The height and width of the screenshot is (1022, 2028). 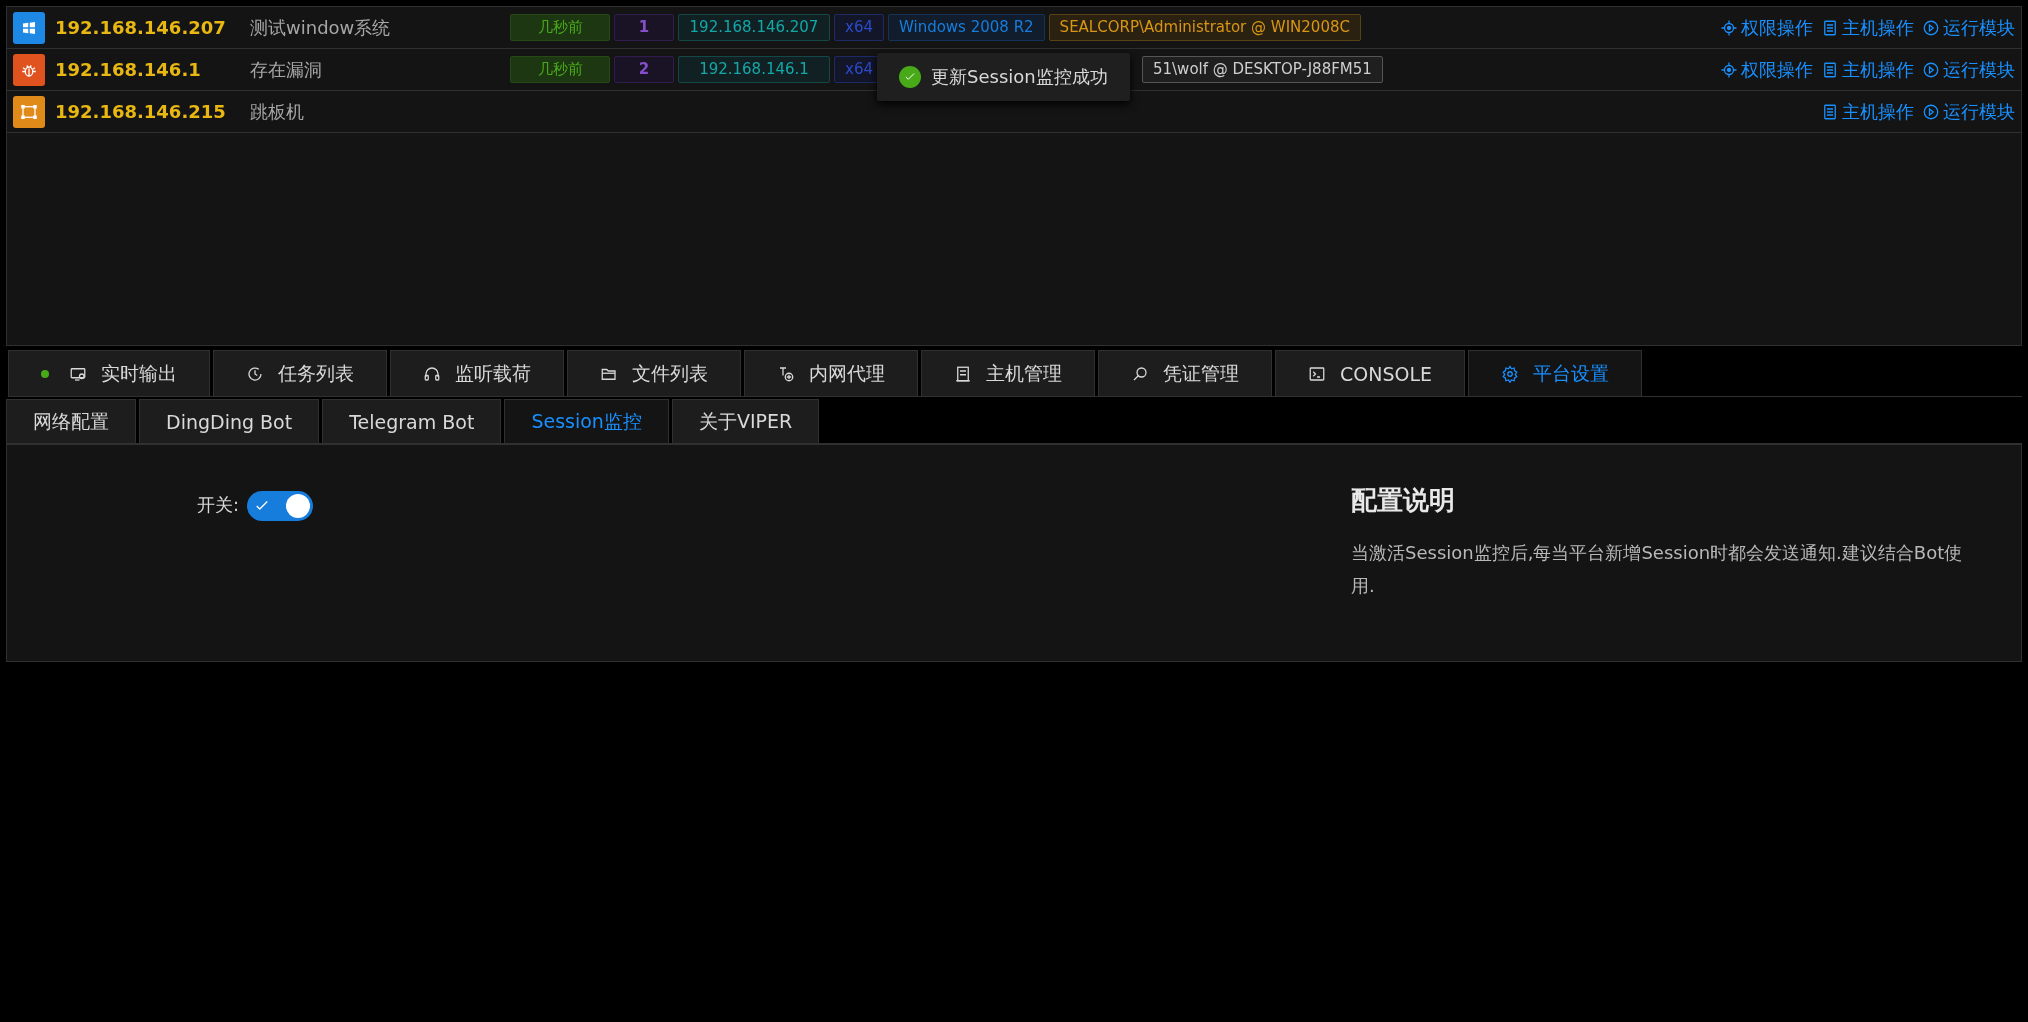 I want to click on count-tag: 1, so click(x=644, y=27).